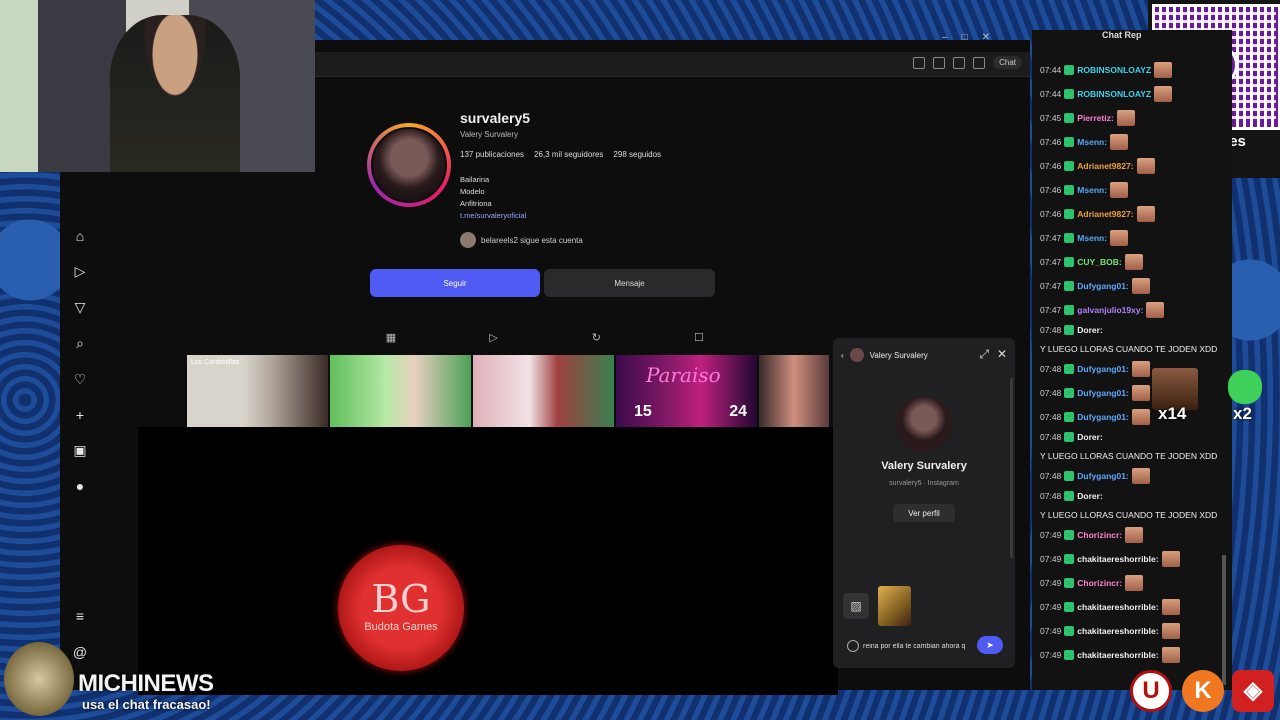 The image size is (1280, 720). I want to click on dm-header-name: Valery Survalery, so click(899, 355).